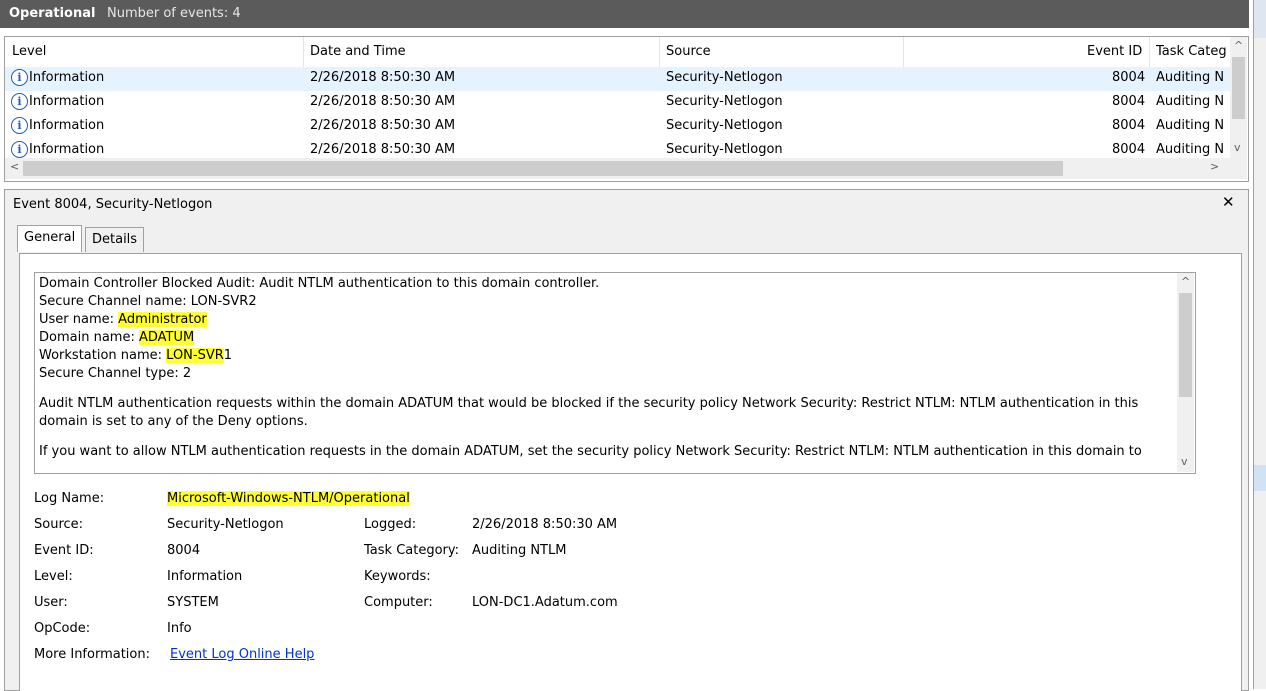  I want to click on computer-value: LON-DC1.Adatum.com, so click(545, 602).